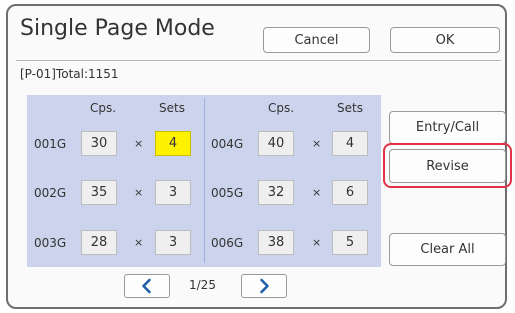 The width and height of the screenshot is (515, 313). Describe the element at coordinates (281, 108) in the screenshot. I see `copies-header-right: Cps.` at that location.